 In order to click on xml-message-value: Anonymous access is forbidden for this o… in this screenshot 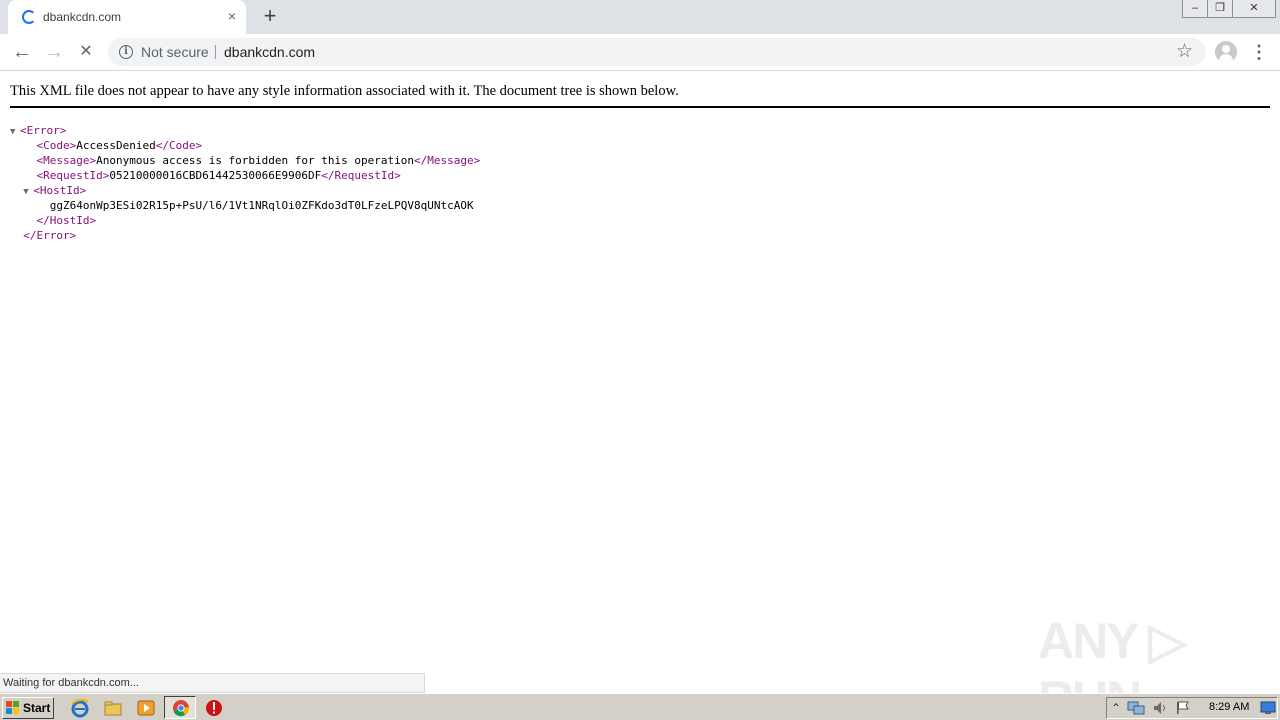, I will do `click(255, 160)`.